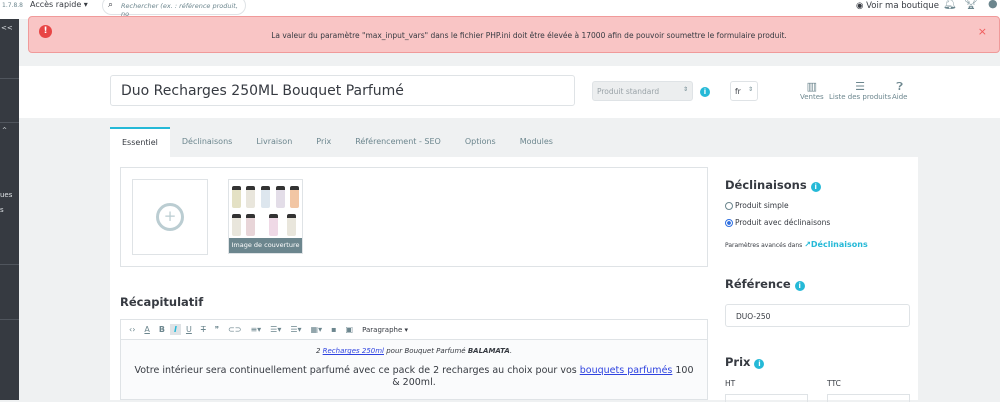 The width and height of the screenshot is (1000, 402). I want to click on tab-prix: Prix, so click(323, 142).